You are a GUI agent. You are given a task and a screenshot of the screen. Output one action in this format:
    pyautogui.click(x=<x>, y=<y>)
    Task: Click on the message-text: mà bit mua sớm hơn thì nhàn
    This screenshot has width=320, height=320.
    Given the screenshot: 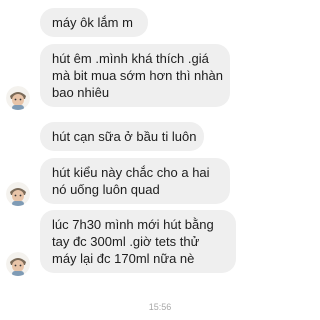 What is the action you would take?
    pyautogui.click(x=137, y=75)
    